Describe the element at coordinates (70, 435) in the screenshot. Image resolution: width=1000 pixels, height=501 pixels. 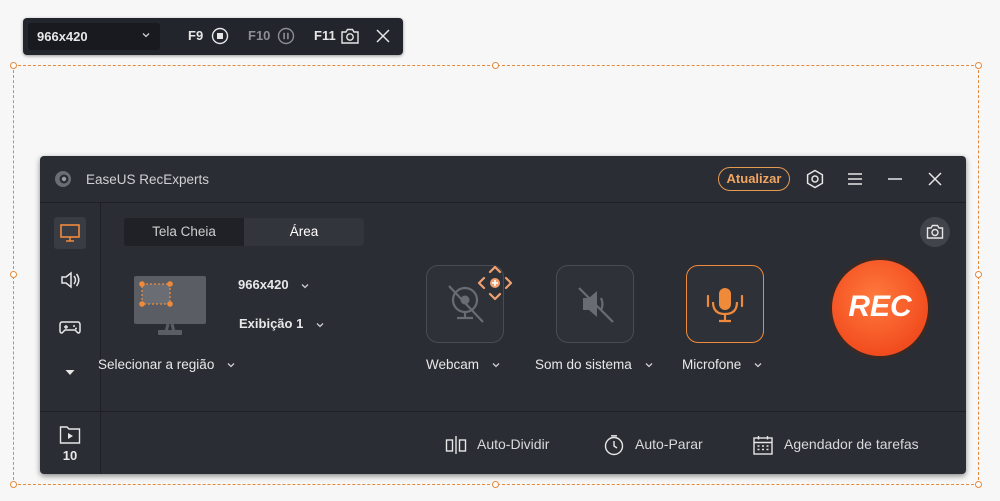
I see `video-folder-icon` at that location.